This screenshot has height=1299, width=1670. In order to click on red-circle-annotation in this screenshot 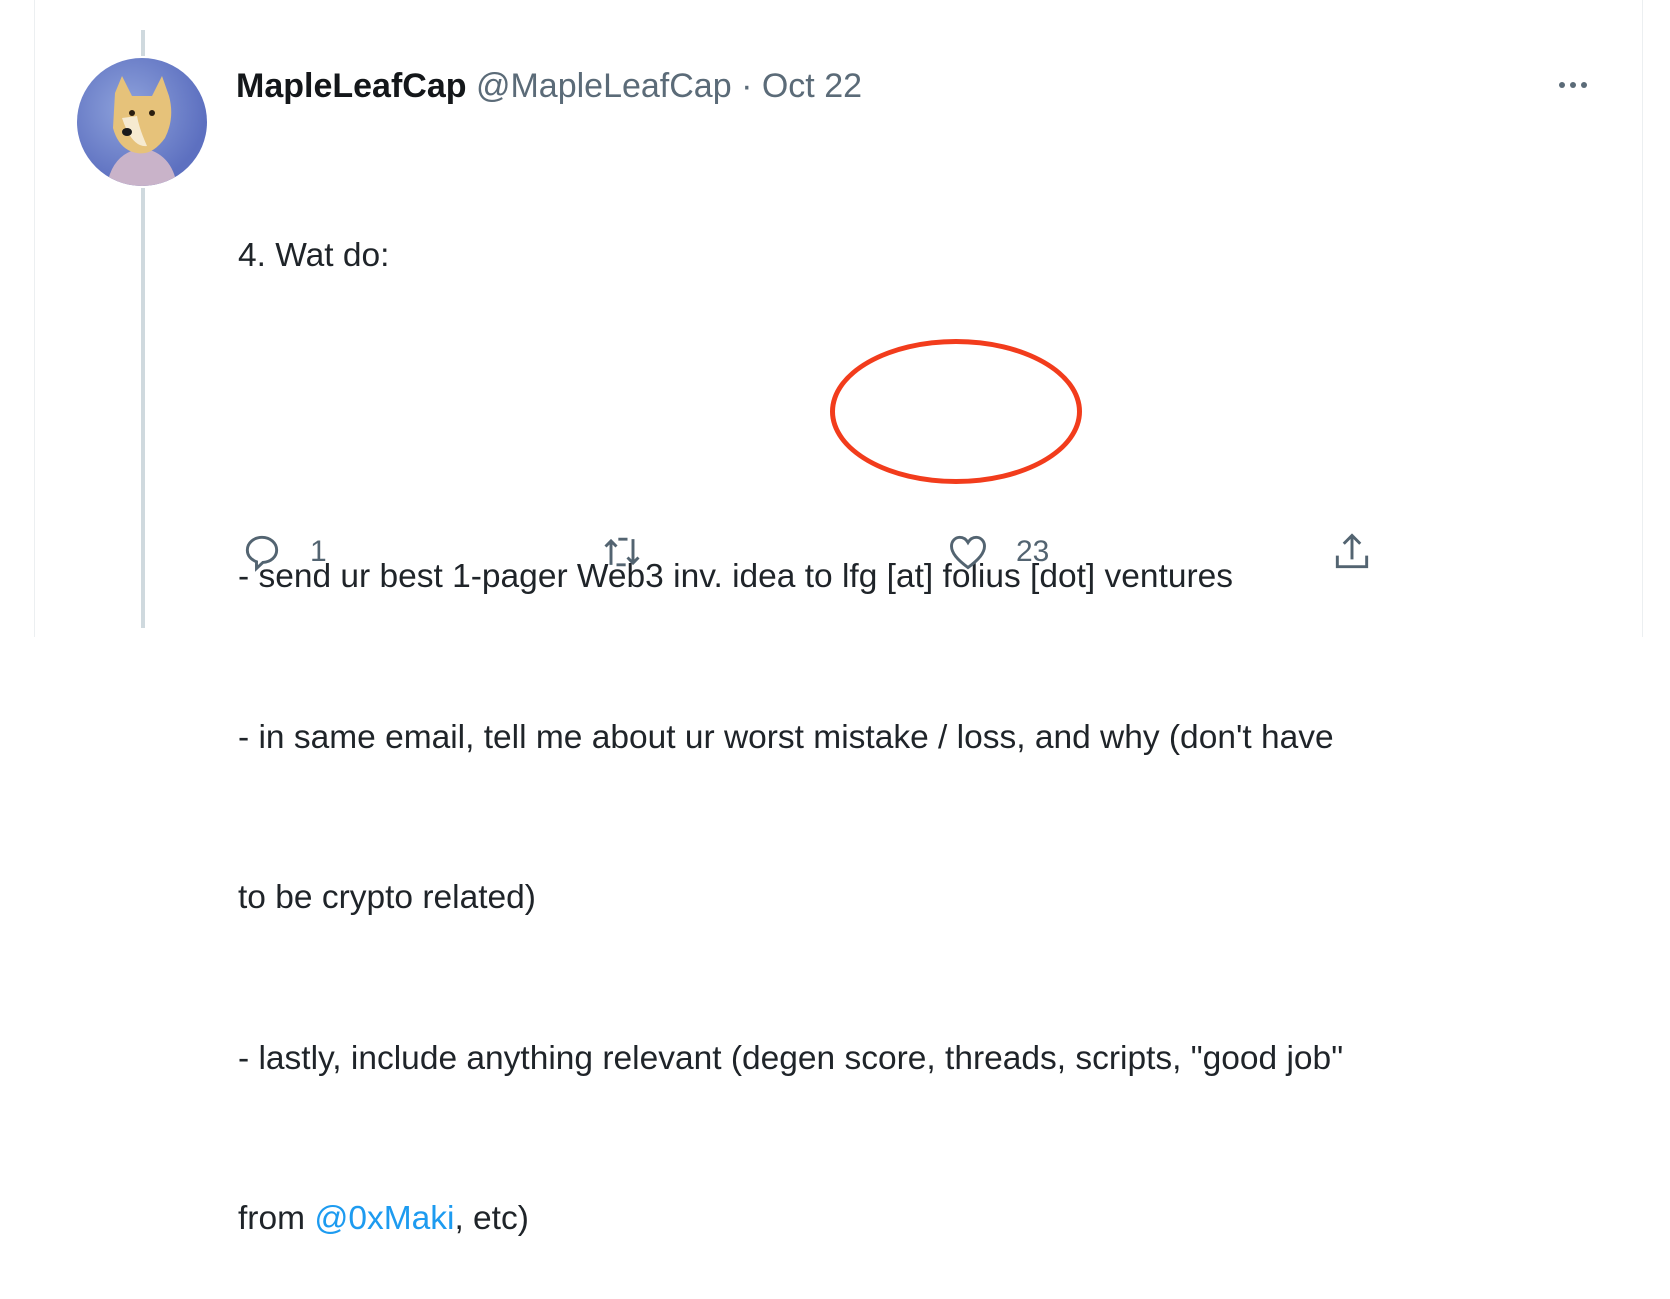, I will do `click(956, 411)`.